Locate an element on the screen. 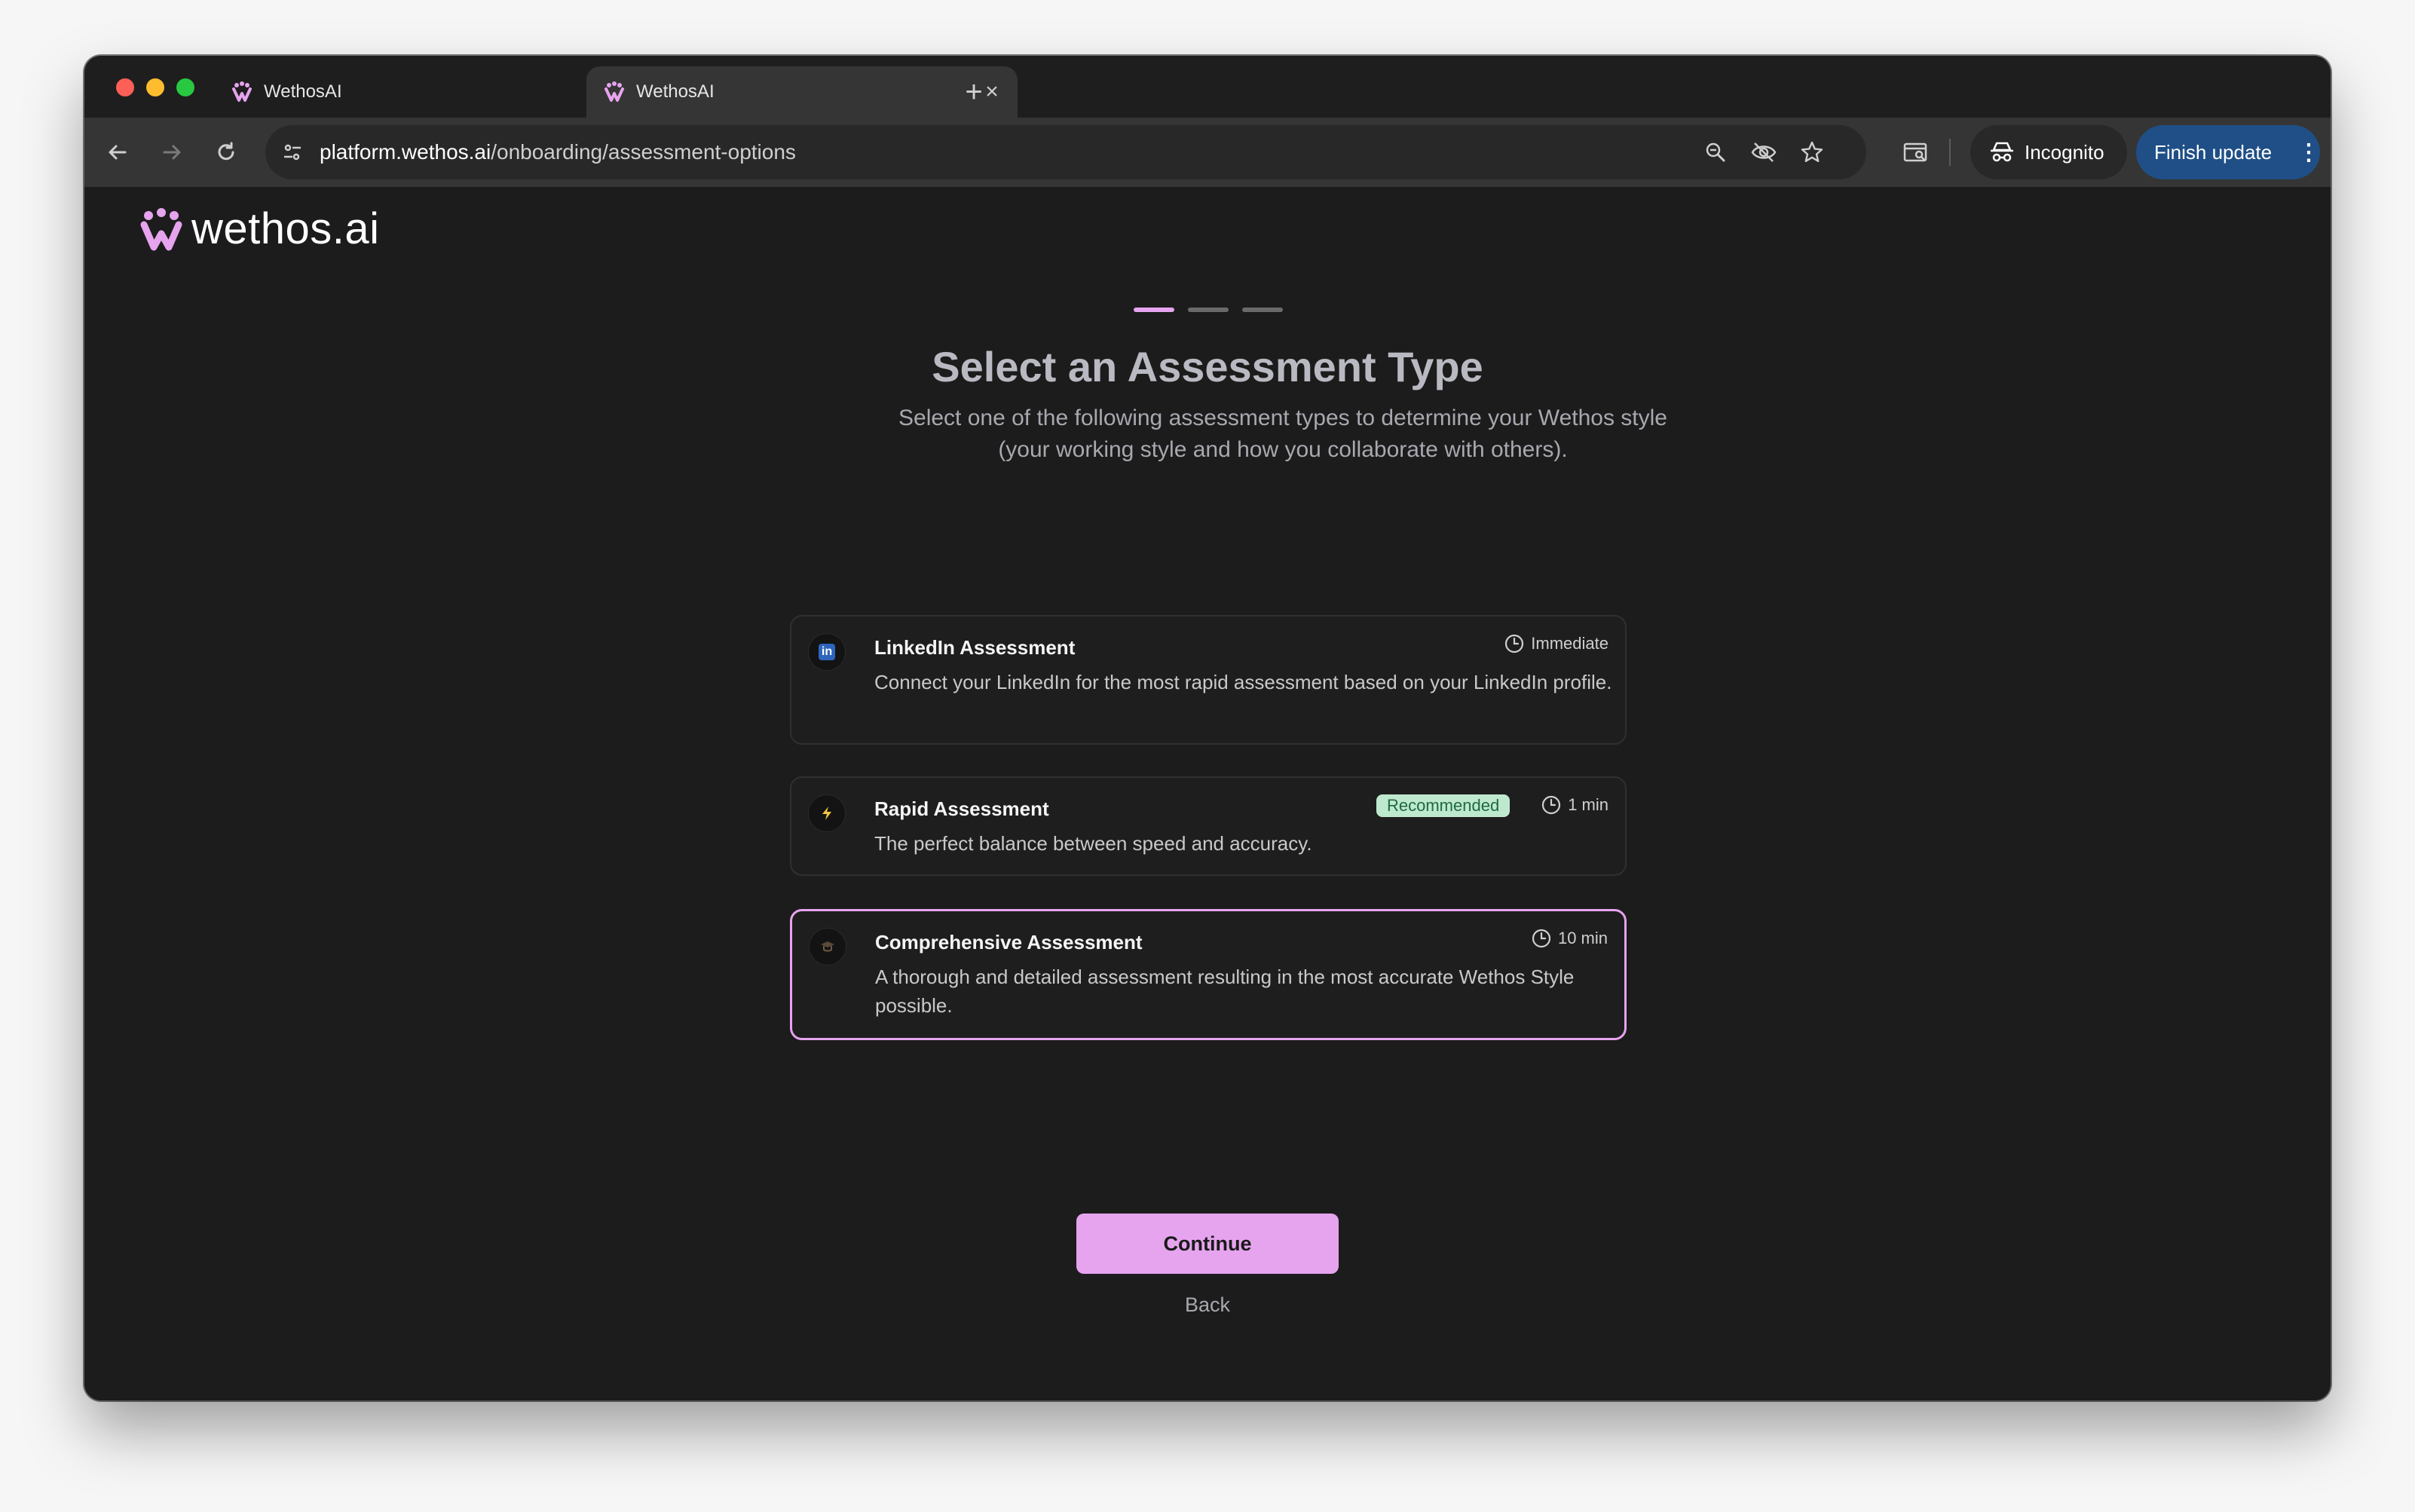 The height and width of the screenshot is (1512, 2415). continue-button: Continue is located at coordinates (1207, 1244).